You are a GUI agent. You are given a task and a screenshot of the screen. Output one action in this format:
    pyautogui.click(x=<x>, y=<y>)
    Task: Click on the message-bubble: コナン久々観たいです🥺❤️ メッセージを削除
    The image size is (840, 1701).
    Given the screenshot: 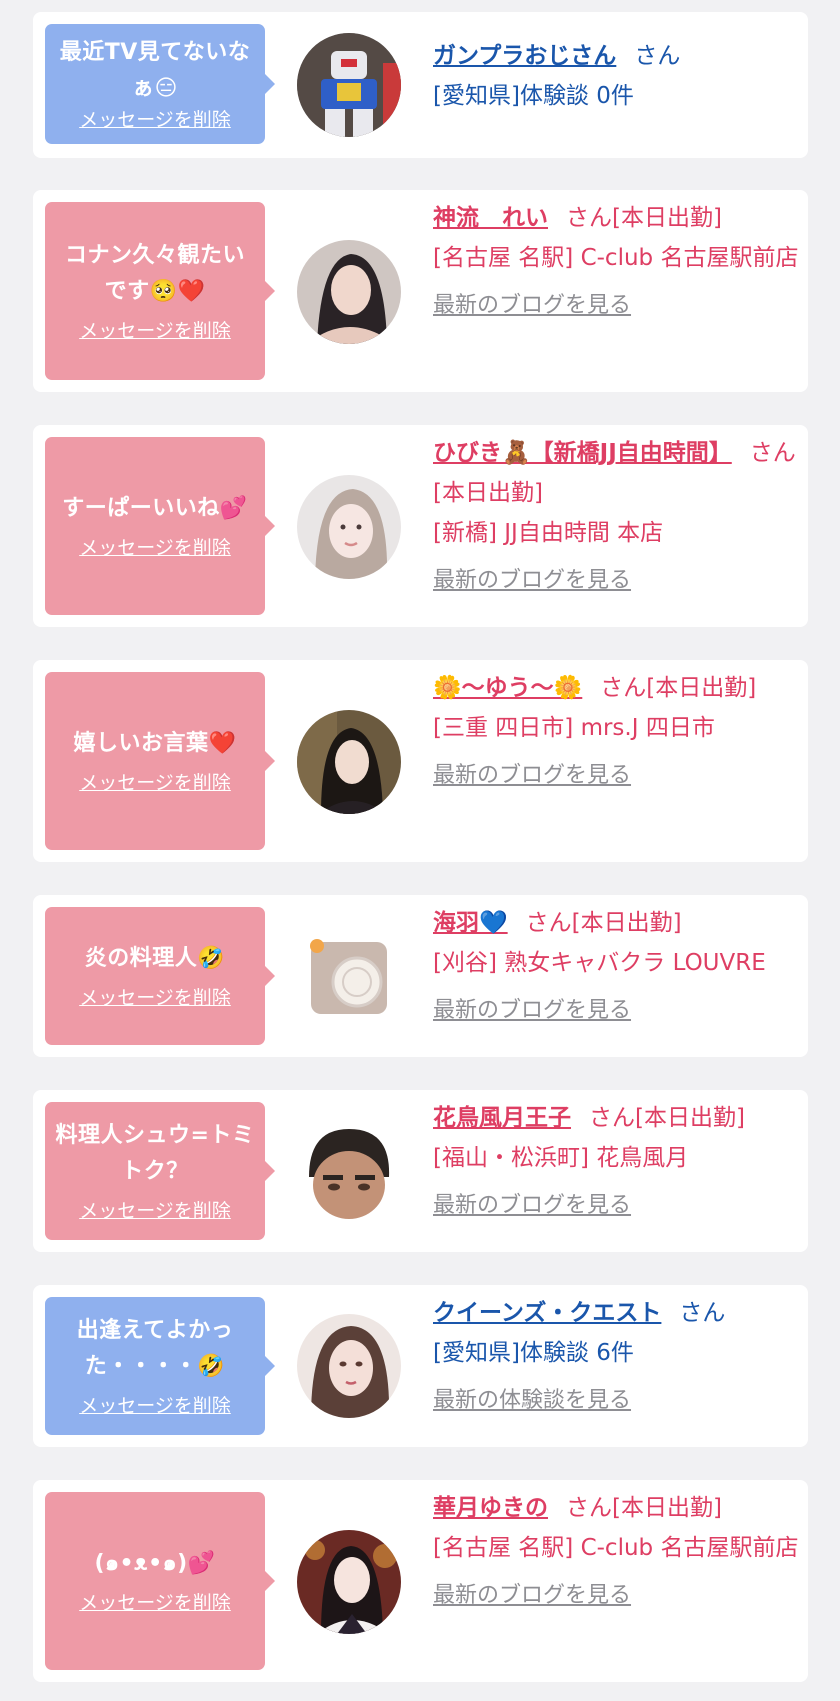 What is the action you would take?
    pyautogui.click(x=160, y=291)
    